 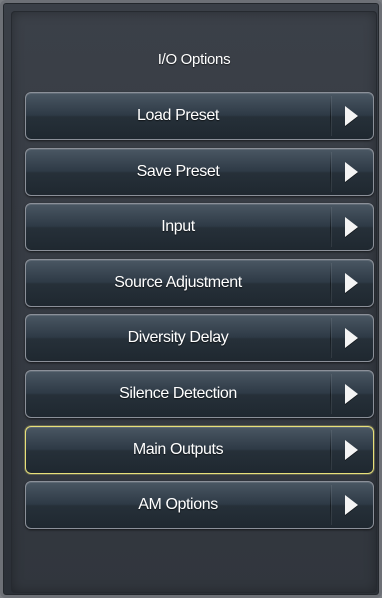 I want to click on menu-item-am-options: AM Options, so click(x=199, y=505).